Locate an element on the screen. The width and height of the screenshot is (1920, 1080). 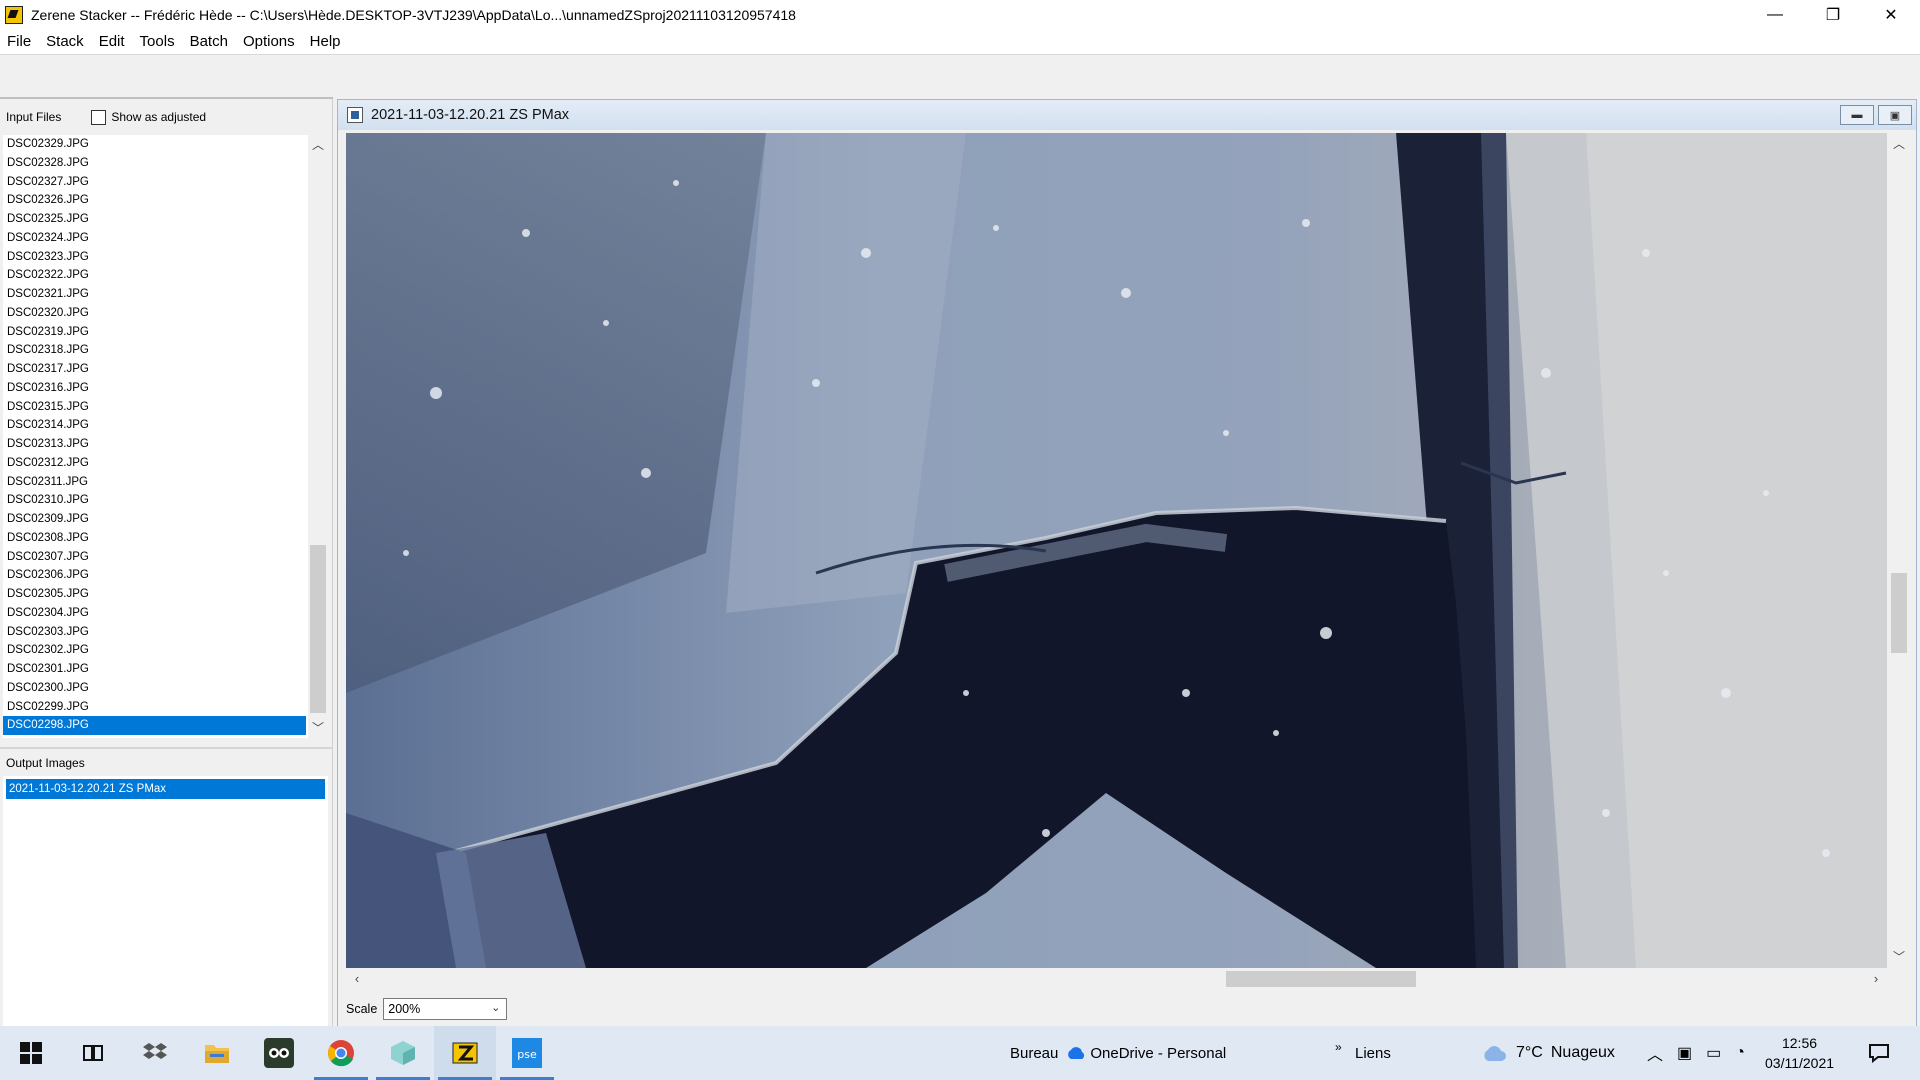
maximize-button: ❐ is located at coordinates (1833, 14).